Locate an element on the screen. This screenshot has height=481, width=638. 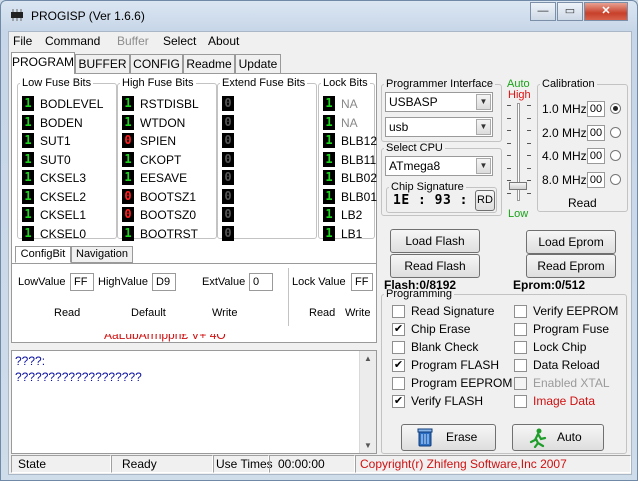
menu-buffer: Buffer is located at coordinates (133, 41).